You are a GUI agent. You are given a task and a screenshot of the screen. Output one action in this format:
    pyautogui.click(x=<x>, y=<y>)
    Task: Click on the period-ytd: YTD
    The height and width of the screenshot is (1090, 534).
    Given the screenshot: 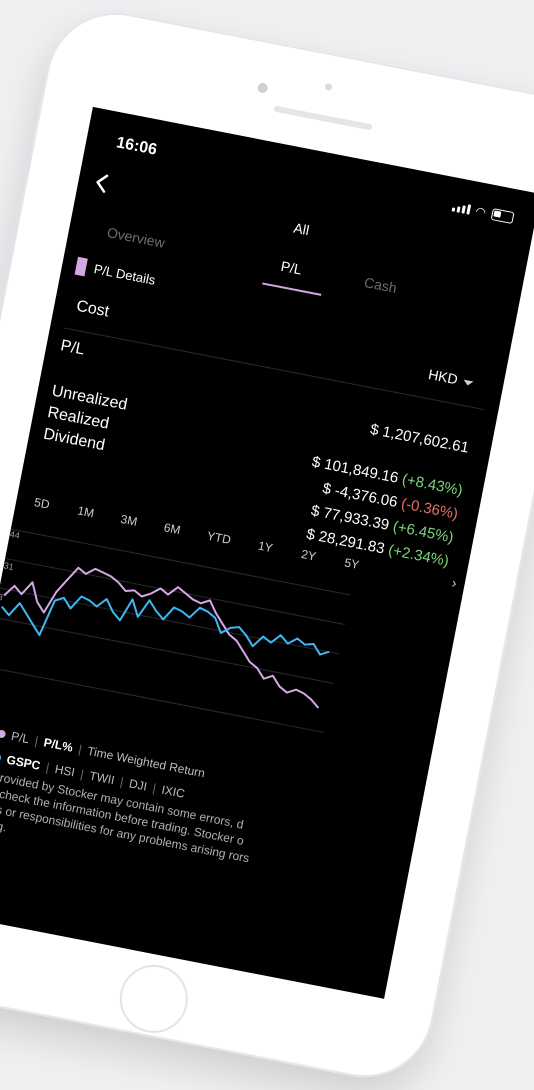 What is the action you would take?
    pyautogui.click(x=219, y=538)
    